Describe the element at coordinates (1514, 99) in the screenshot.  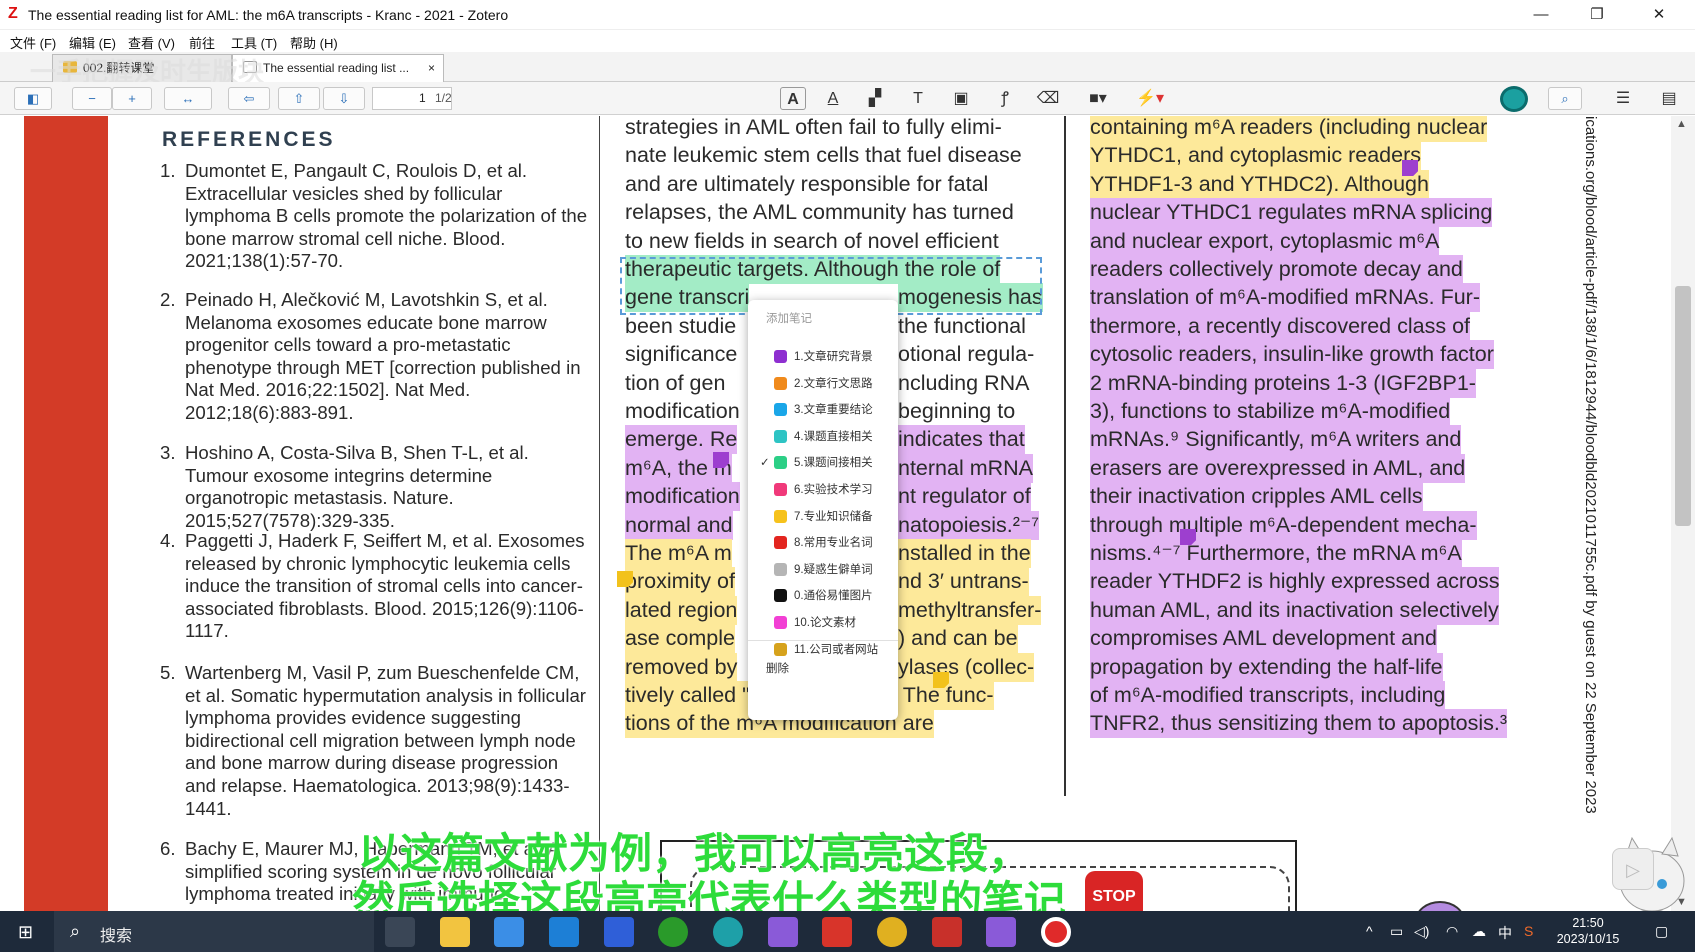
I see `sync-icon` at that location.